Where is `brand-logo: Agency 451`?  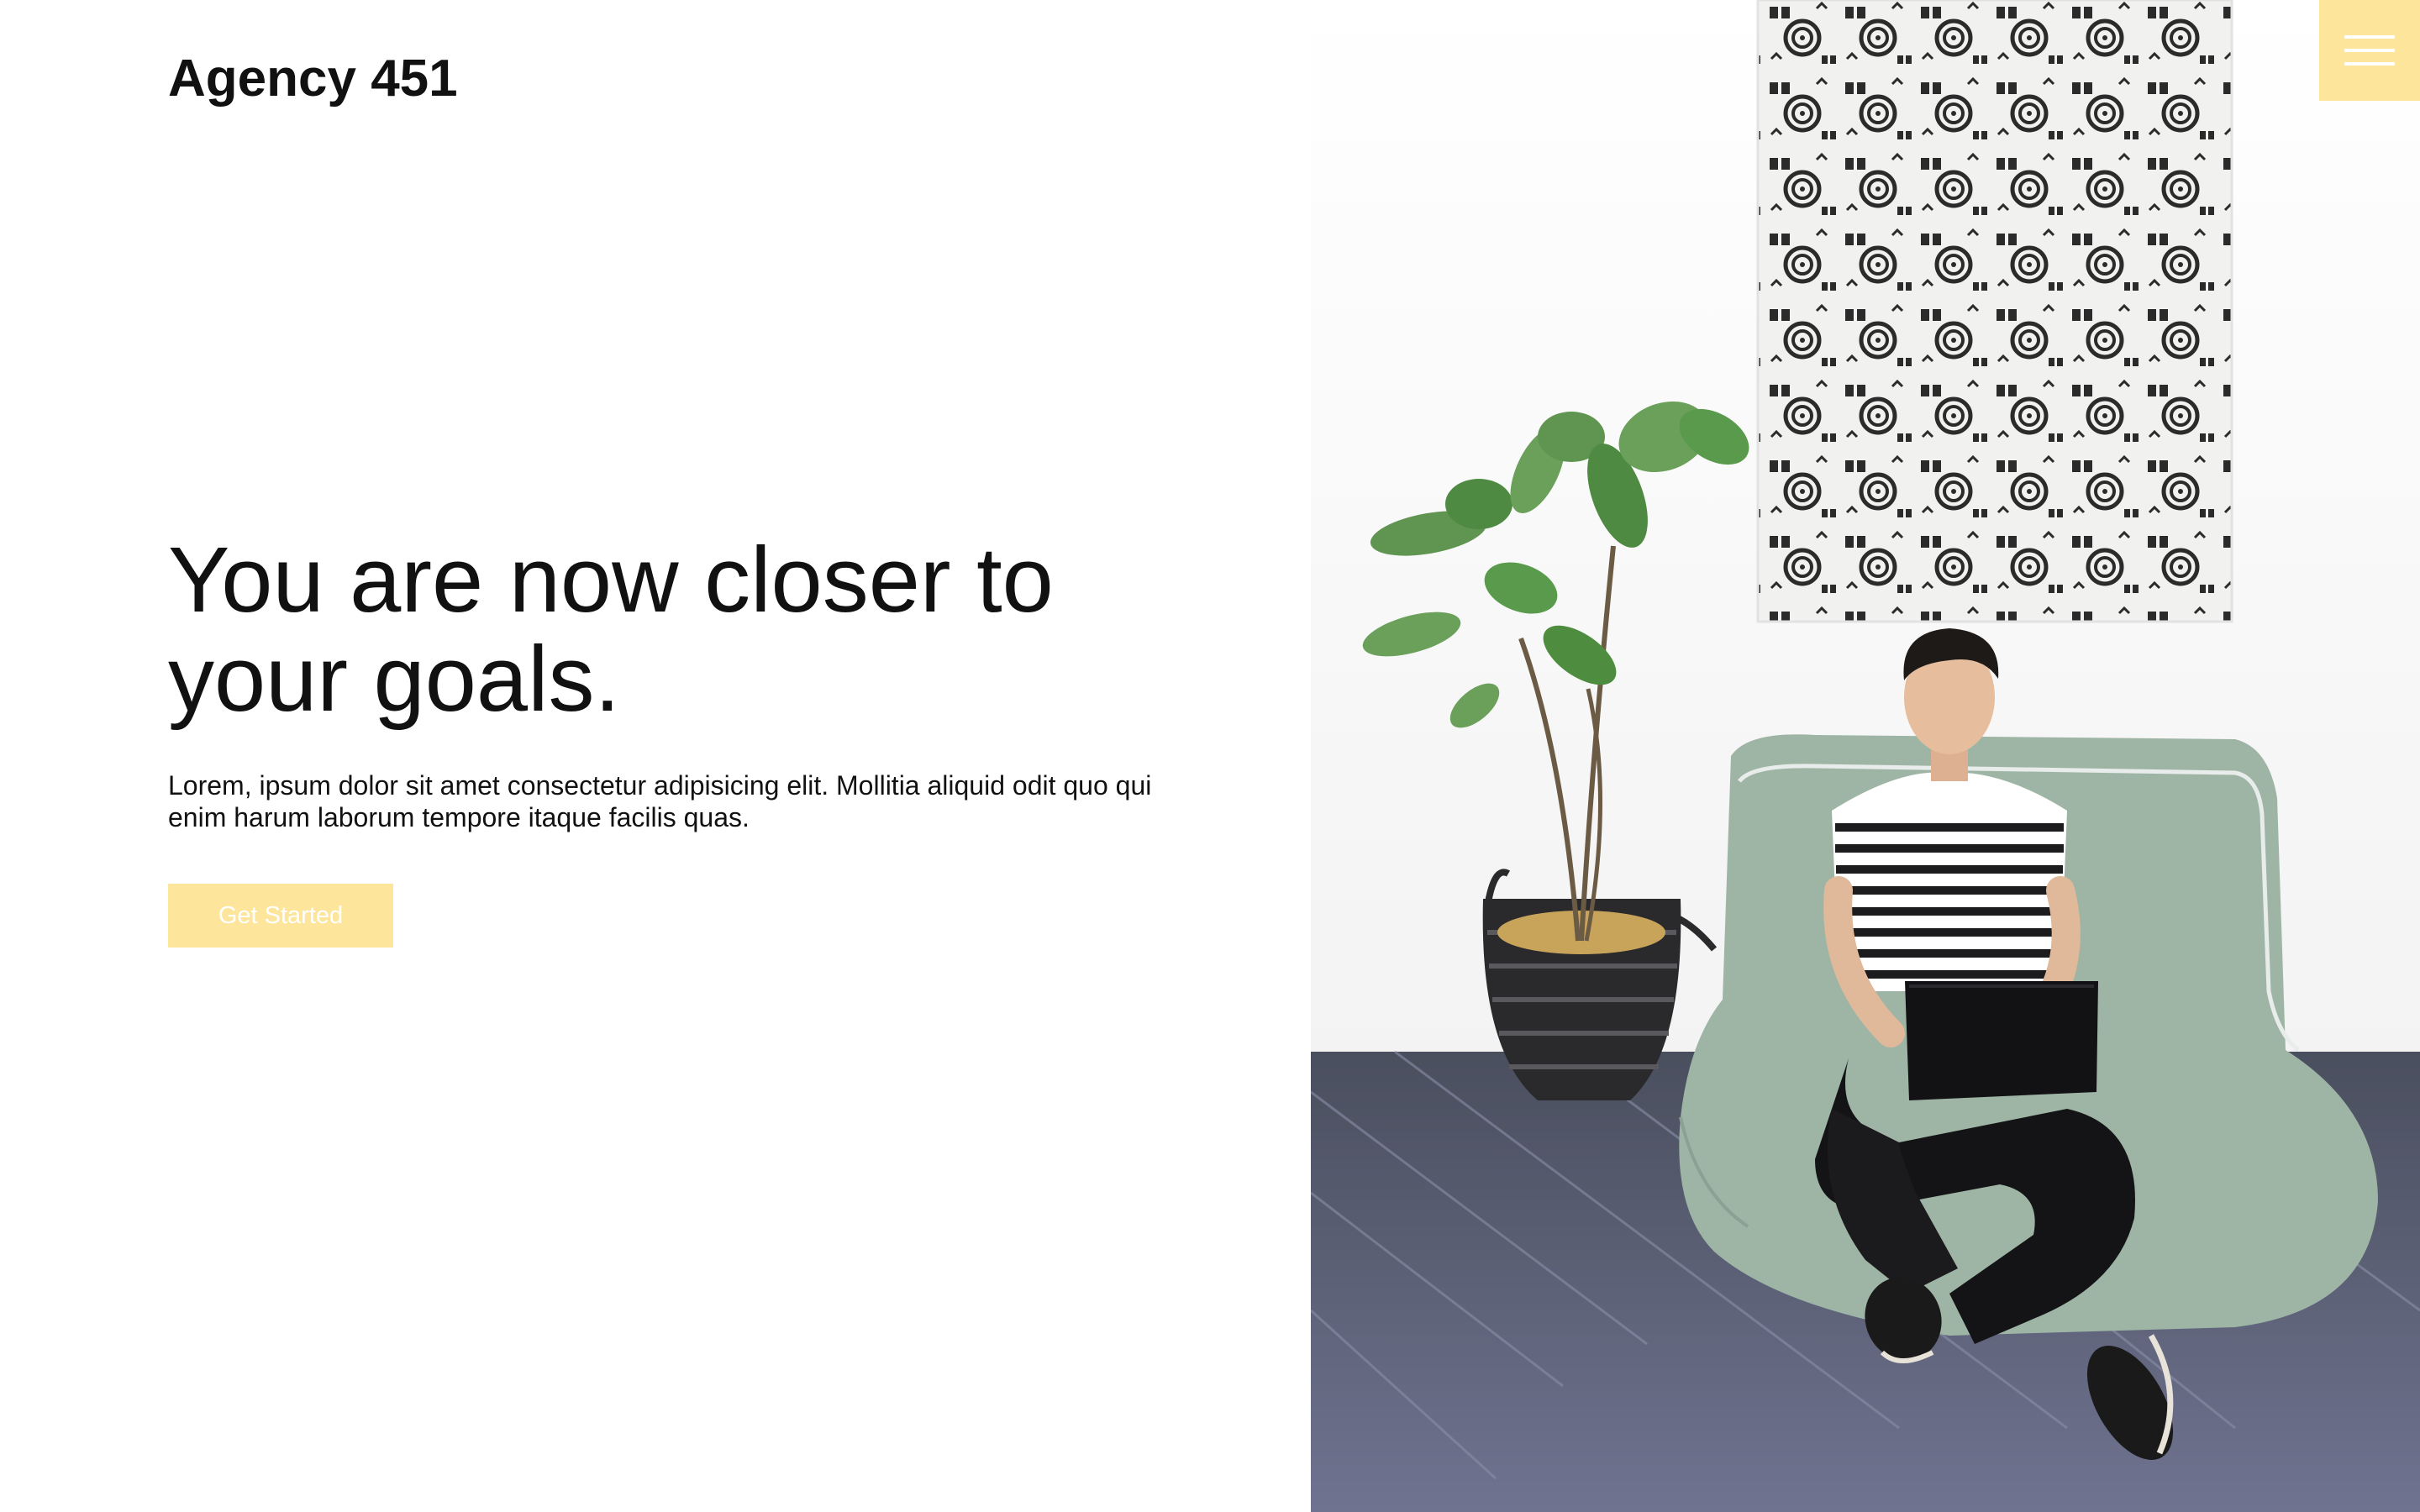
brand-logo: Agency 451 is located at coordinates (313, 78).